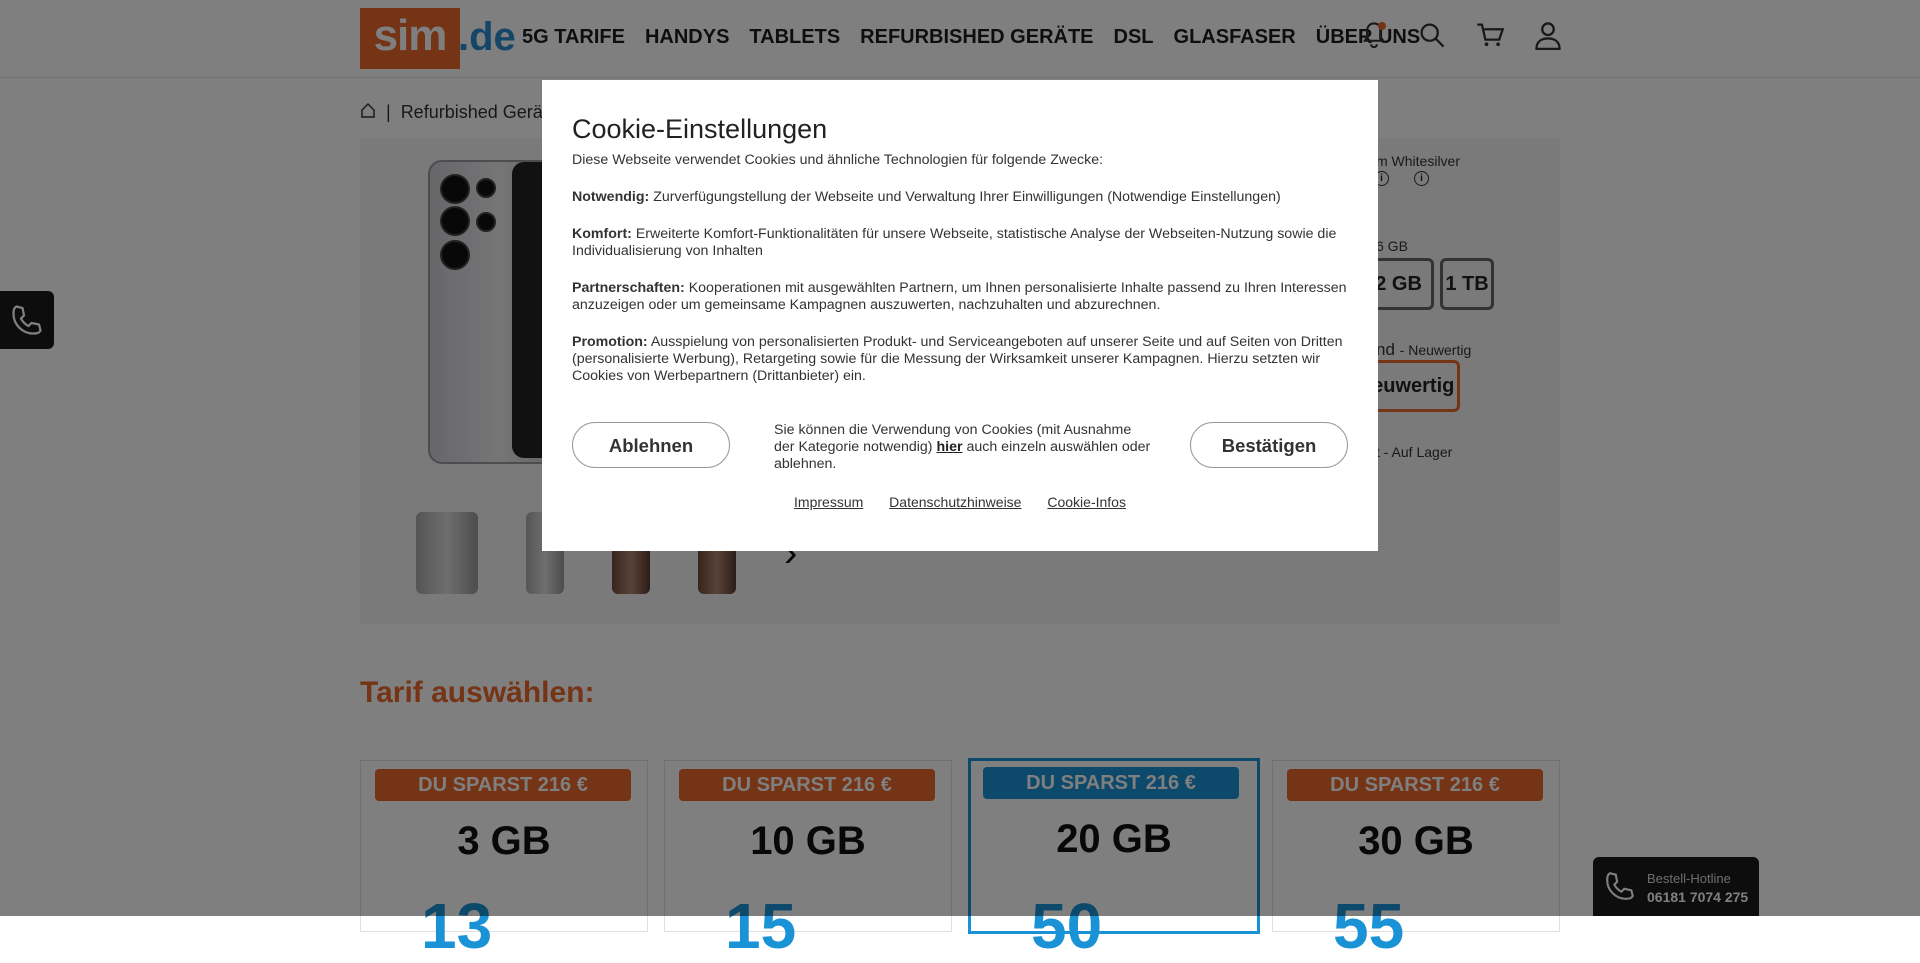 This screenshot has height=963, width=1920. Describe the element at coordinates (651, 445) in the screenshot. I see `decline-button: Ablehnen` at that location.